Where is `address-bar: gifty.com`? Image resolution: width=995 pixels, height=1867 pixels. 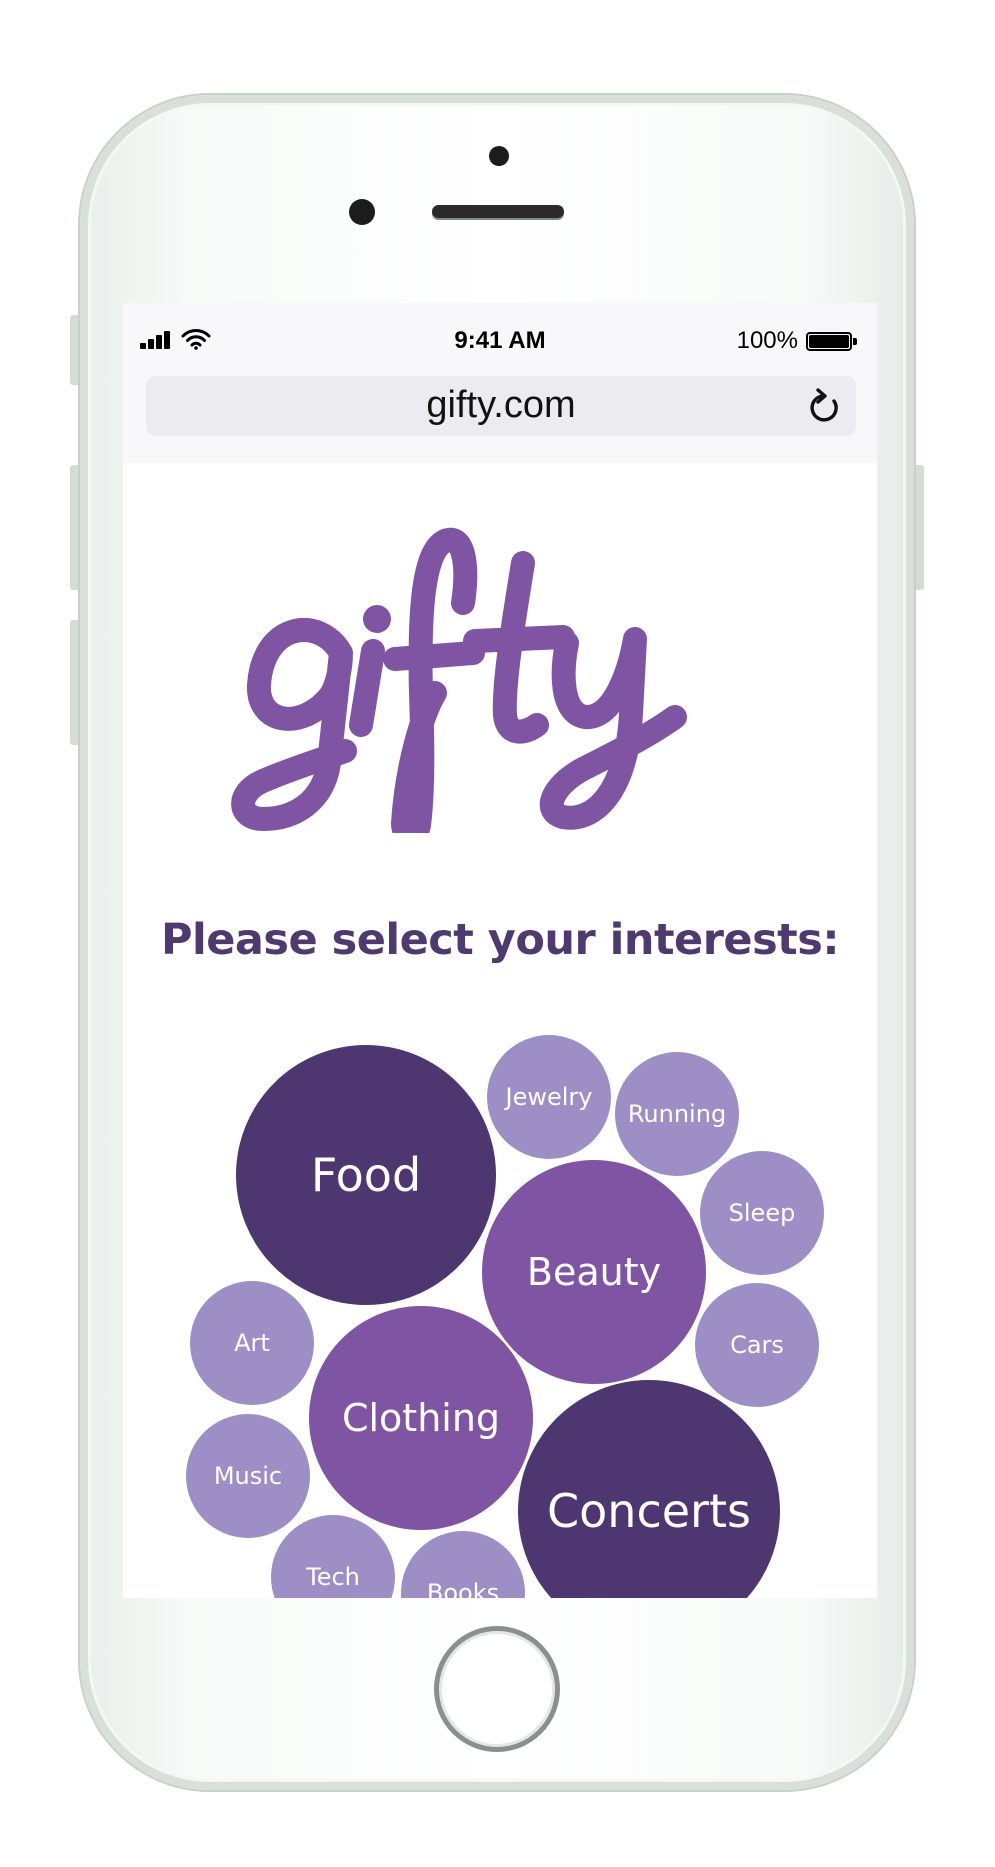
address-bar: gifty.com is located at coordinates (501, 406).